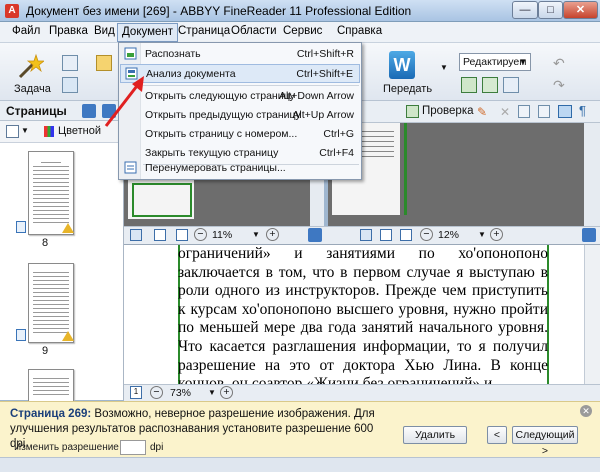 This screenshot has height=472, width=600. What do you see at coordinates (464, 235) in the screenshot?
I see `zoom-bar: − 12% ▼ +` at bounding box center [464, 235].